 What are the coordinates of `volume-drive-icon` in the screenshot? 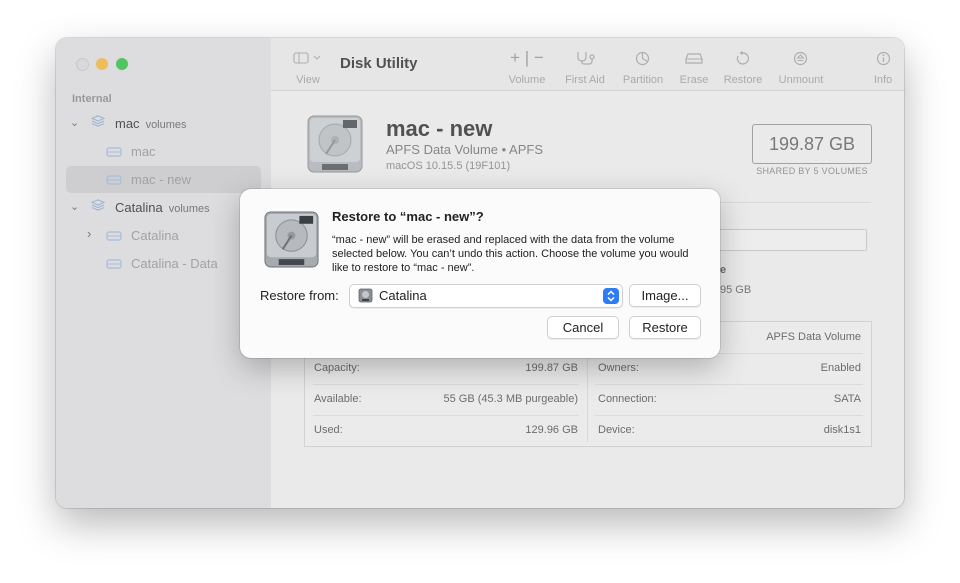 It's located at (365, 295).